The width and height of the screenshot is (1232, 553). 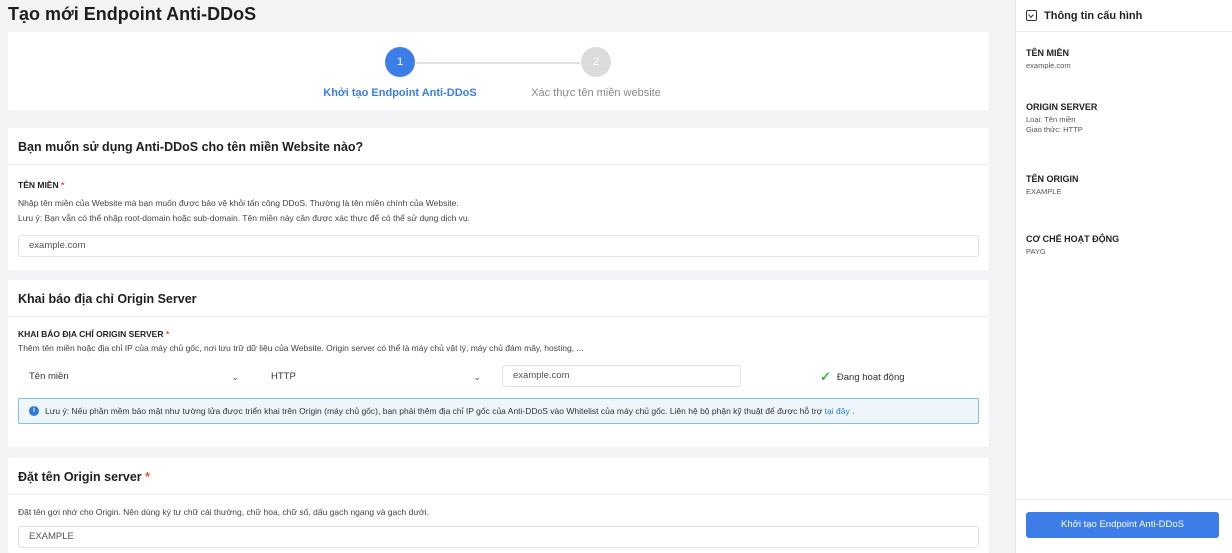 I want to click on create-endpoint-button: Khởi tạo Endpoint Anti-DDoS, so click(x=1122, y=525).